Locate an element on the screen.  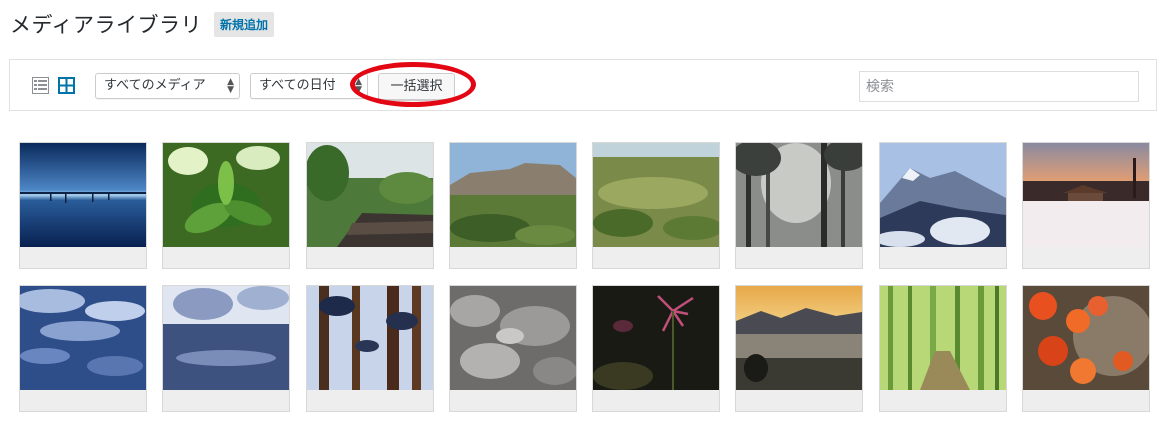
page-header: メディアライブラリ 新規追加 is located at coordinates (142, 24).